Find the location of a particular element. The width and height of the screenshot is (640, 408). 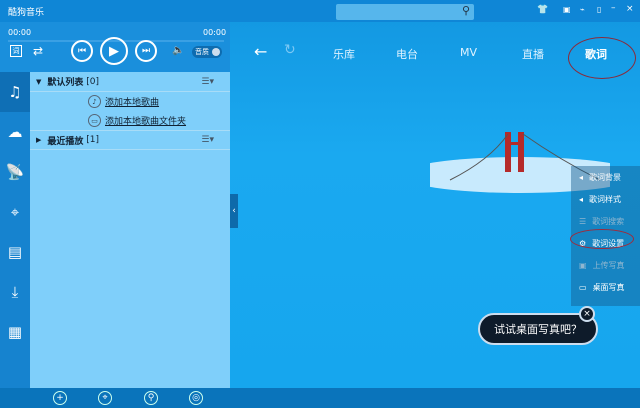

group-count: [0] is located at coordinates (93, 81).